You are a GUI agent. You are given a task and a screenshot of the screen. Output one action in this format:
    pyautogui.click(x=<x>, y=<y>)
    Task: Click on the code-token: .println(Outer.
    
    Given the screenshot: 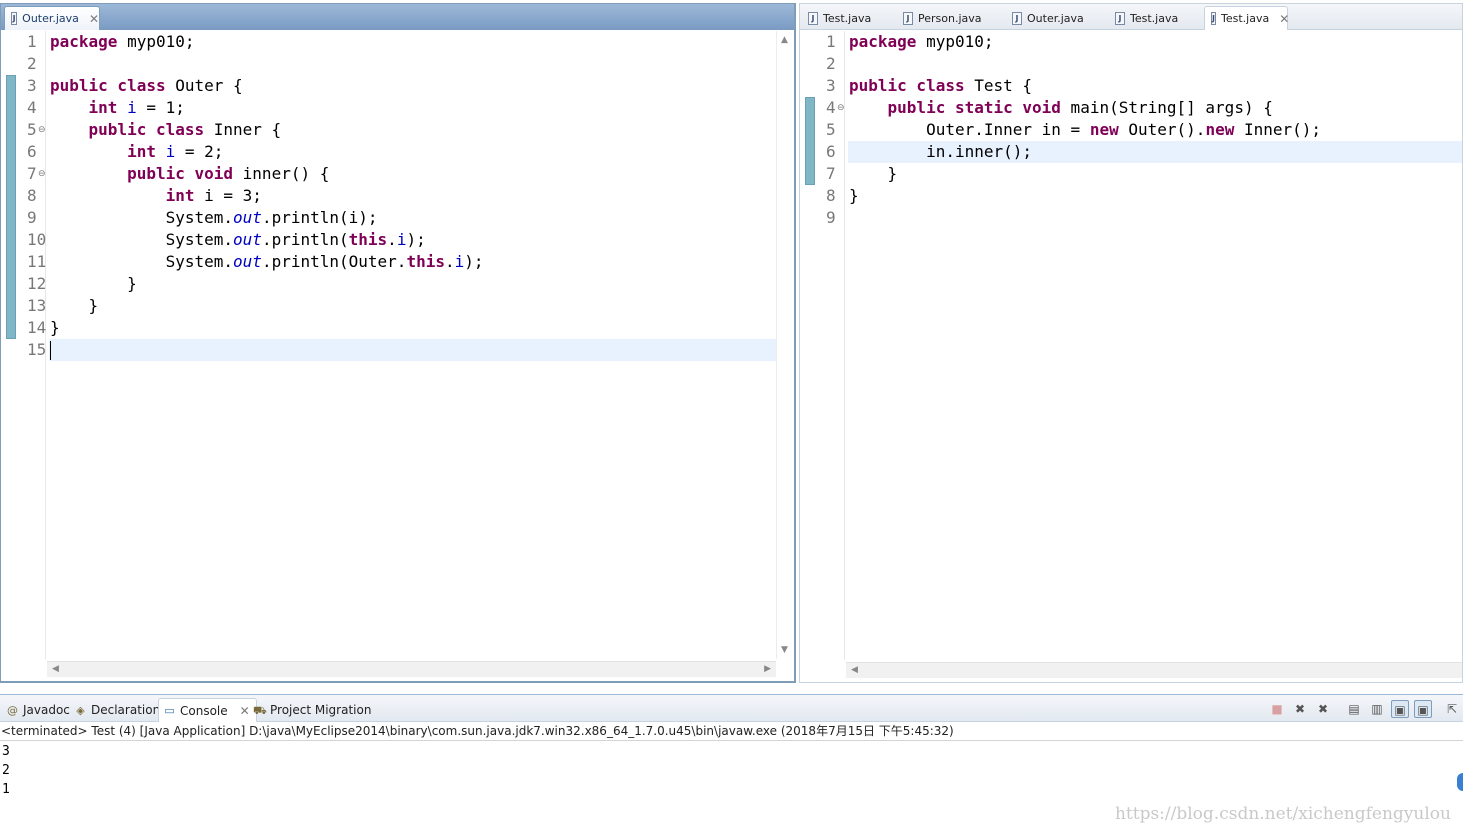 What is the action you would take?
    pyautogui.click(x=334, y=261)
    